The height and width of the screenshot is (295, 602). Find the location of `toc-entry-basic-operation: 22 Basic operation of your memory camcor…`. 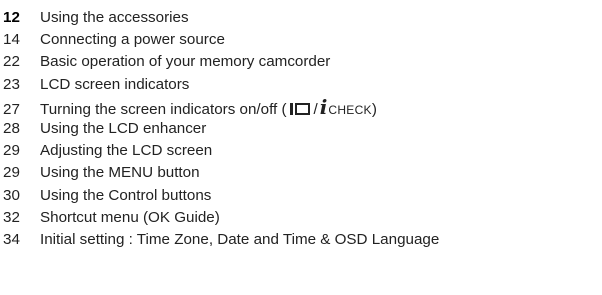

toc-entry-basic-operation: 22 Basic operation of your memory camcor… is located at coordinates (221, 62).